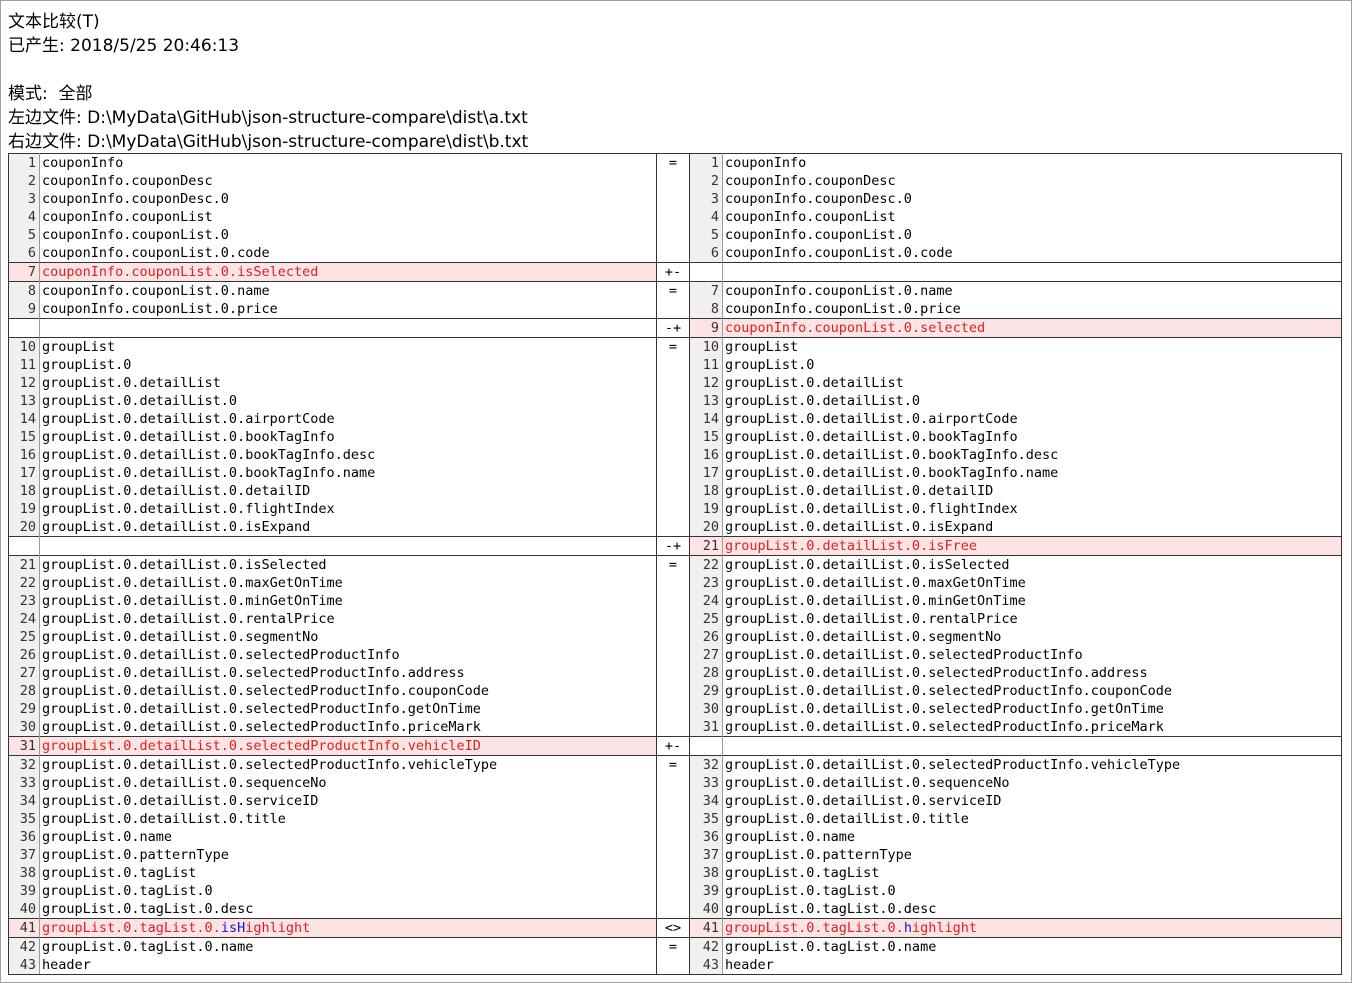 The height and width of the screenshot is (983, 1352). I want to click on diff-operator: <>, so click(673, 928).